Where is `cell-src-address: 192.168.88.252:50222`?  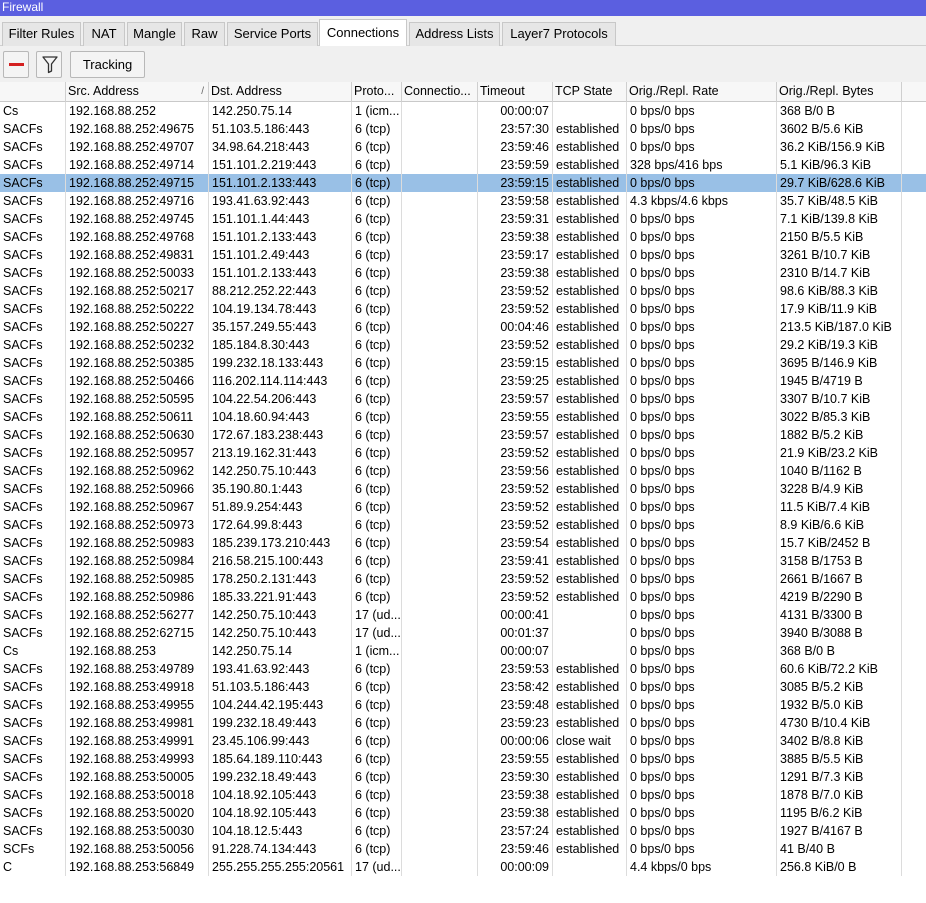
cell-src-address: 192.168.88.252:50222 is located at coordinates (137, 309).